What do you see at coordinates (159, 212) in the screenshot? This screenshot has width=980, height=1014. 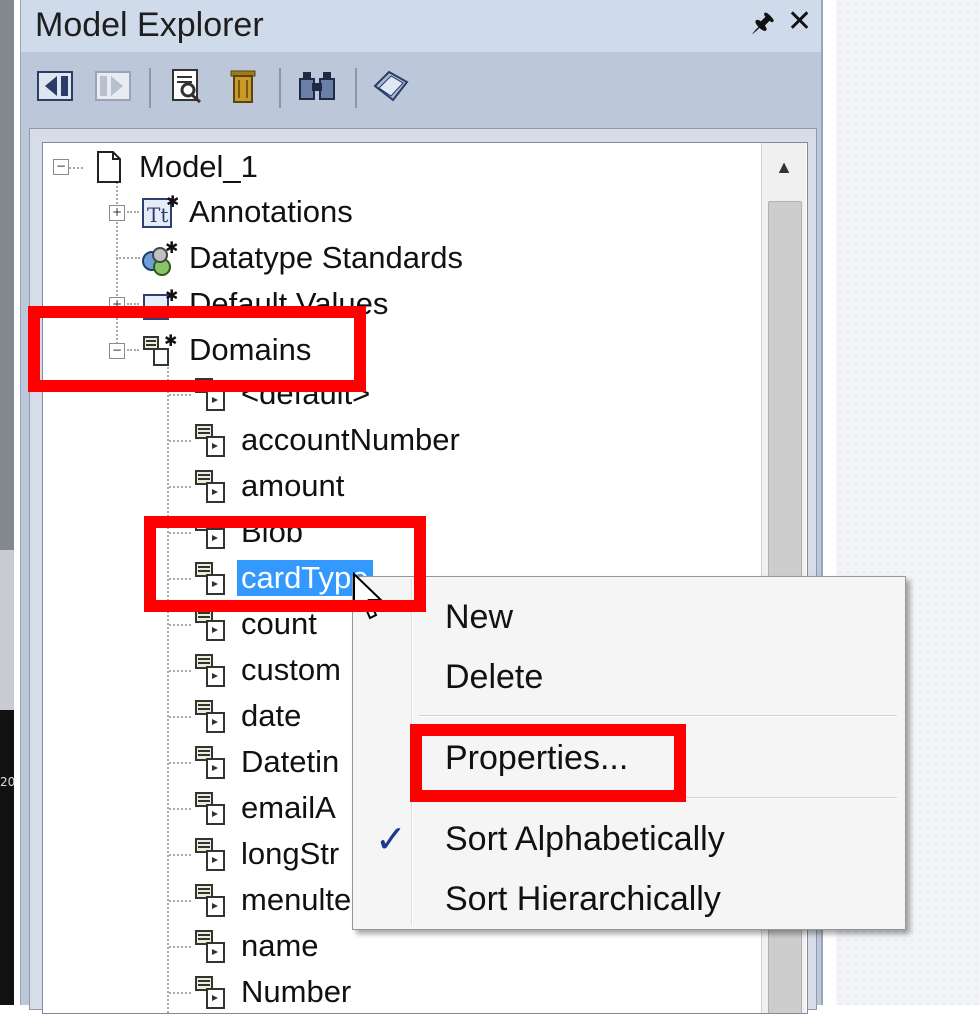 I see `annotations-icon: Tt✱` at bounding box center [159, 212].